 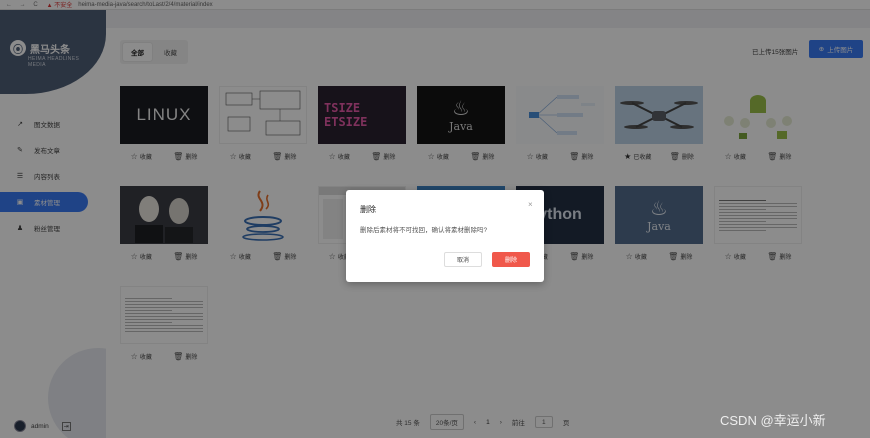 I want to click on csdn-watermark: CSDN @幸运小新, so click(x=773, y=420).